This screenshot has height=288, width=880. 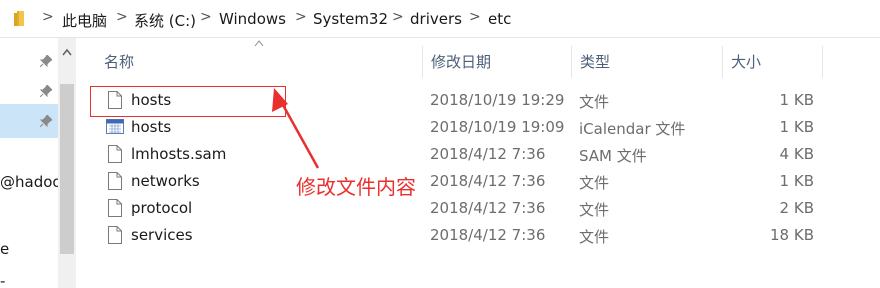 What do you see at coordinates (165, 181) in the screenshot?
I see `file-name: networks` at bounding box center [165, 181].